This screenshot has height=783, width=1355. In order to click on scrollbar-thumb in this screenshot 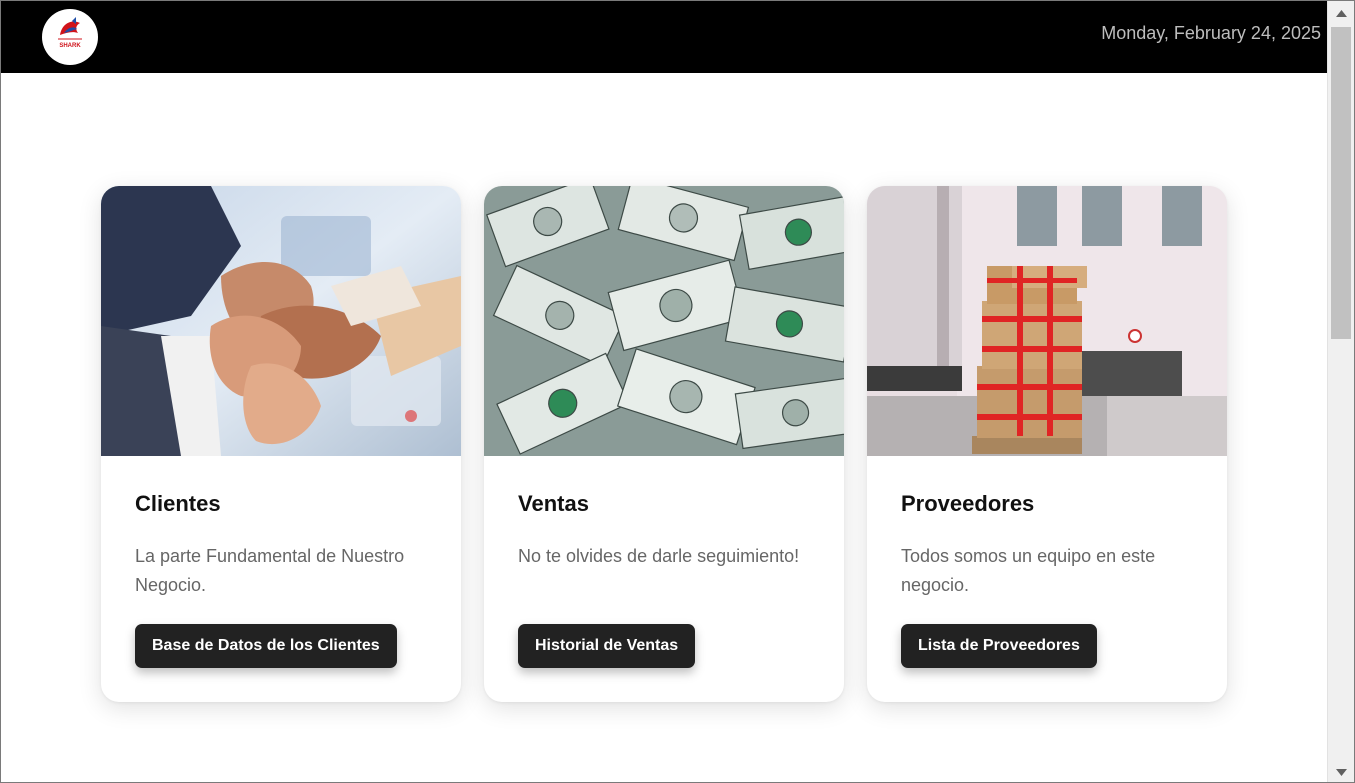, I will do `click(1341, 183)`.